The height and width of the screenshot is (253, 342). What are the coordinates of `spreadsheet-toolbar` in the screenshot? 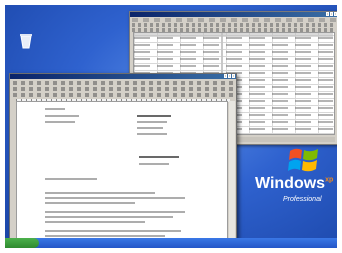 It's located at (234, 25).